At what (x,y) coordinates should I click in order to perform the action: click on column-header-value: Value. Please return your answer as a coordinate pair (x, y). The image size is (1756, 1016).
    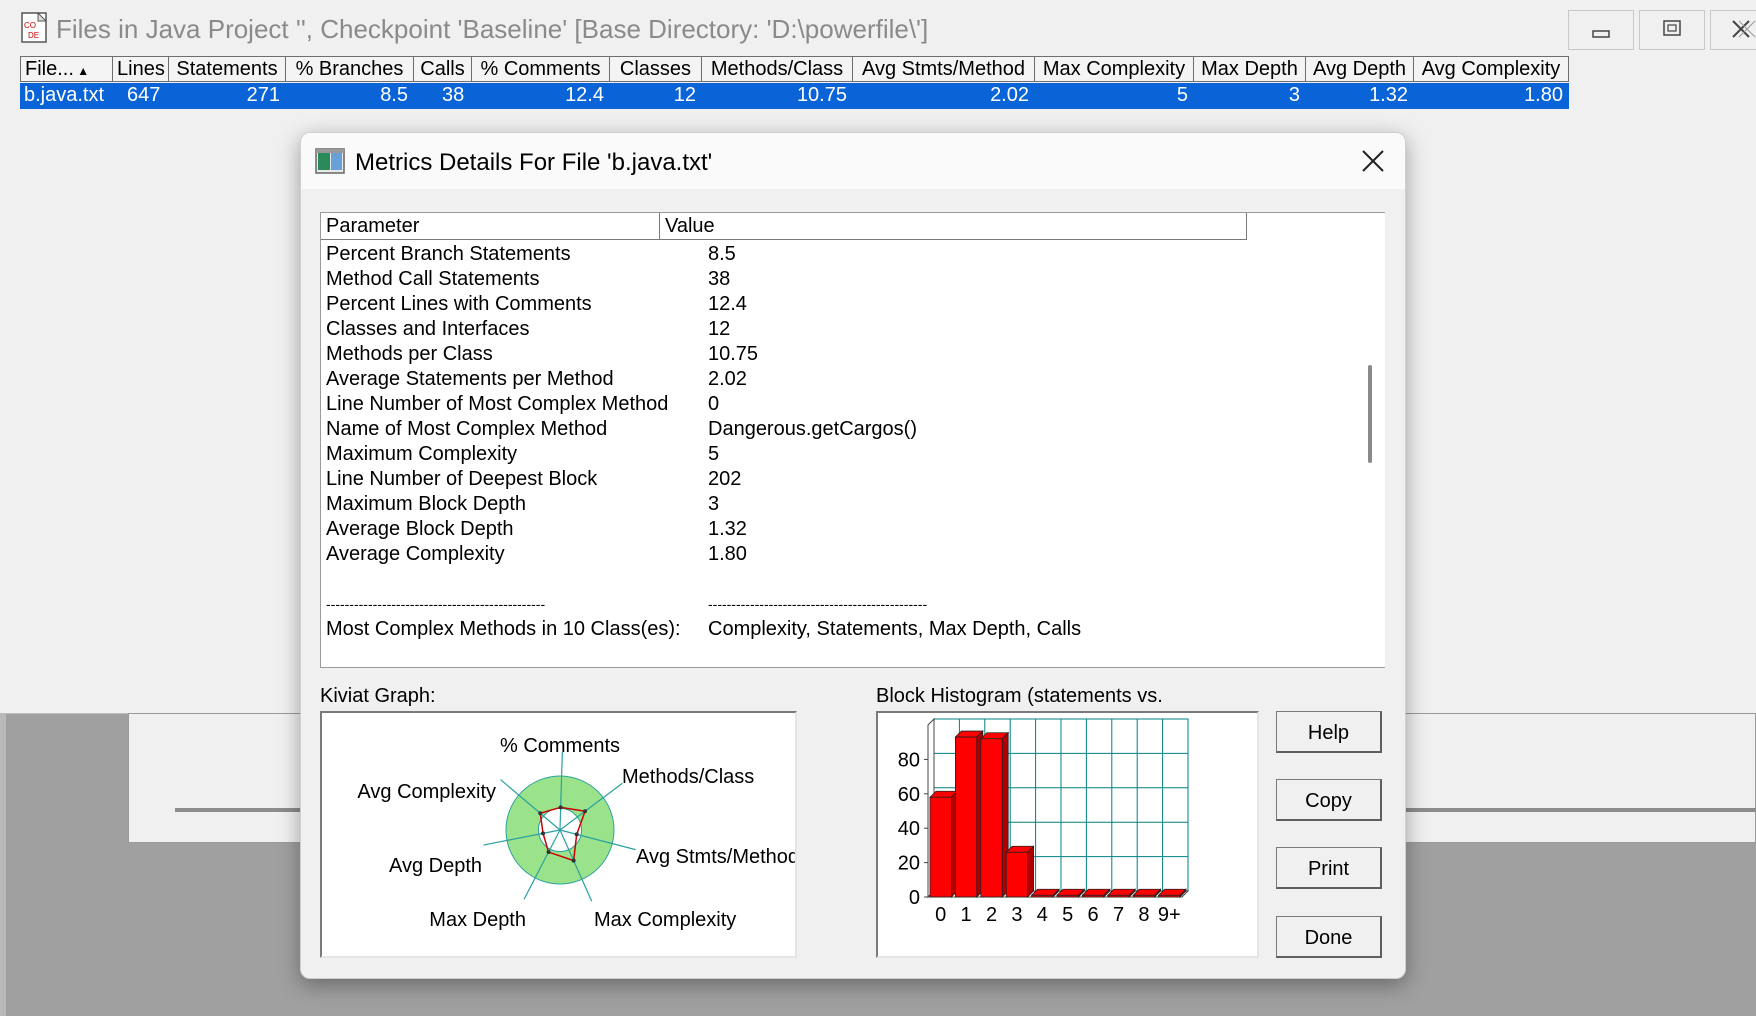
    Looking at the image, I should click on (953, 226).